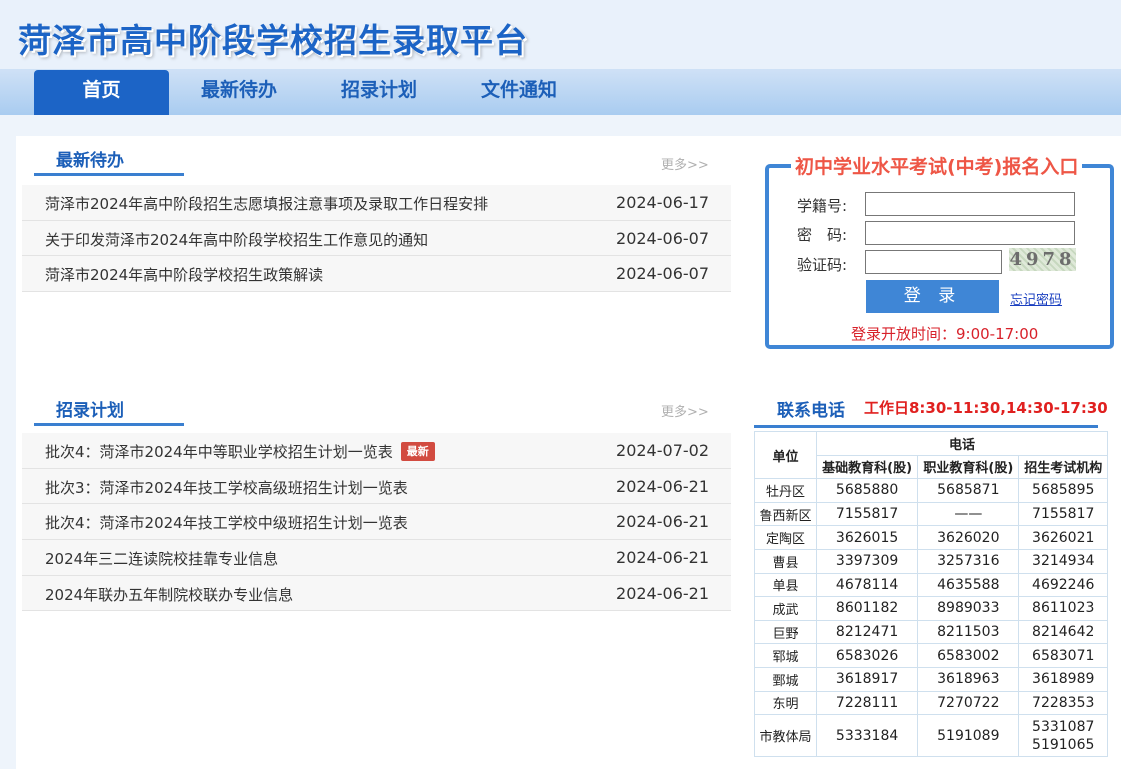  I want to click on table-cell-phone: 5191089, so click(968, 736).